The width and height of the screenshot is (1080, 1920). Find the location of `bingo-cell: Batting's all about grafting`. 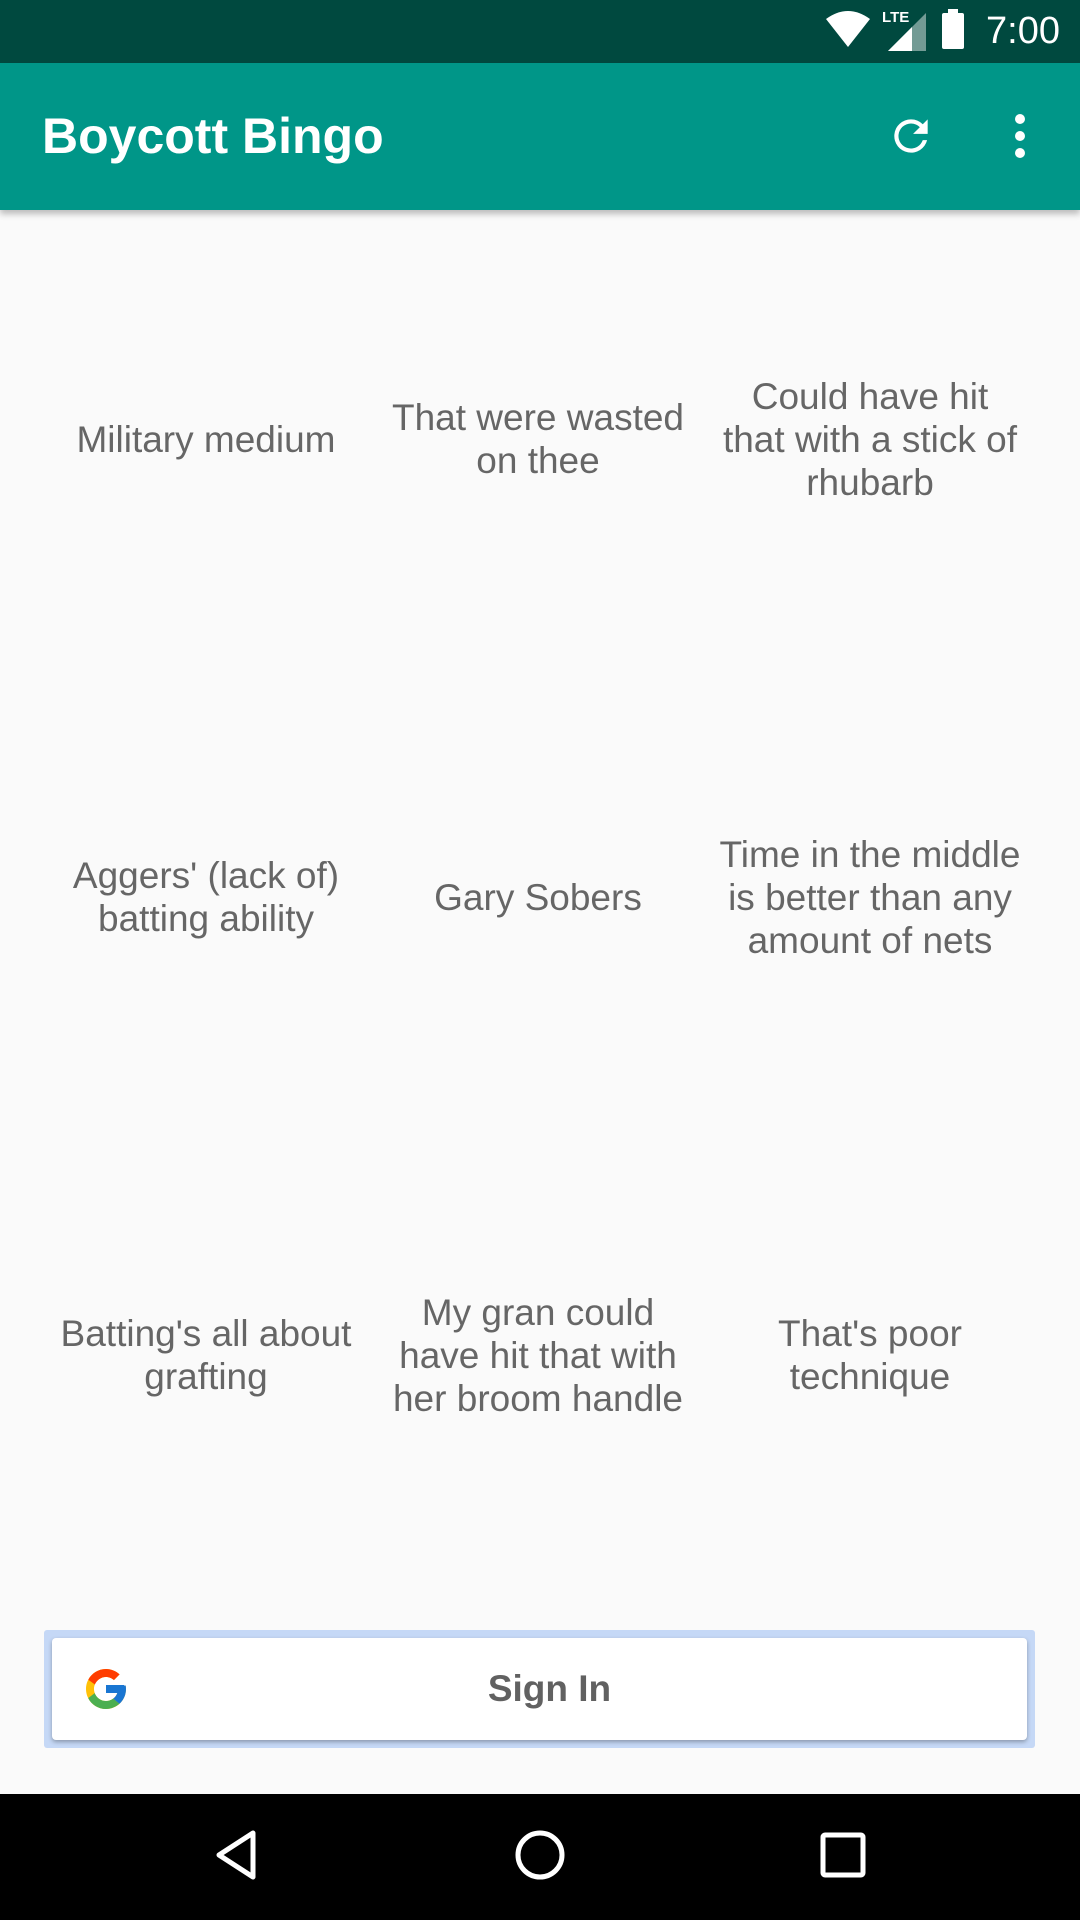

bingo-cell: Batting's all about grafting is located at coordinates (206, 1355).